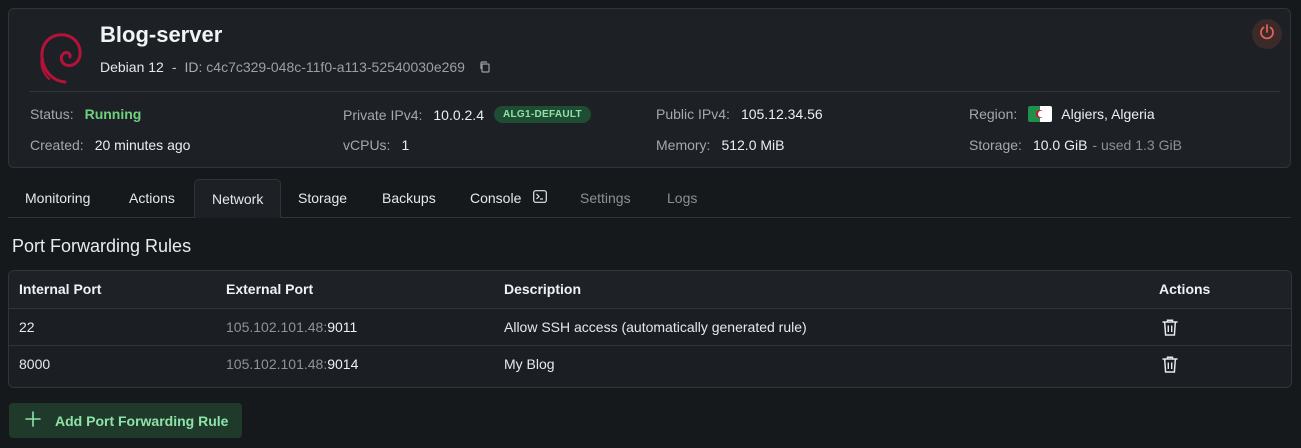  I want to click on tab-console: Console, so click(508, 198).